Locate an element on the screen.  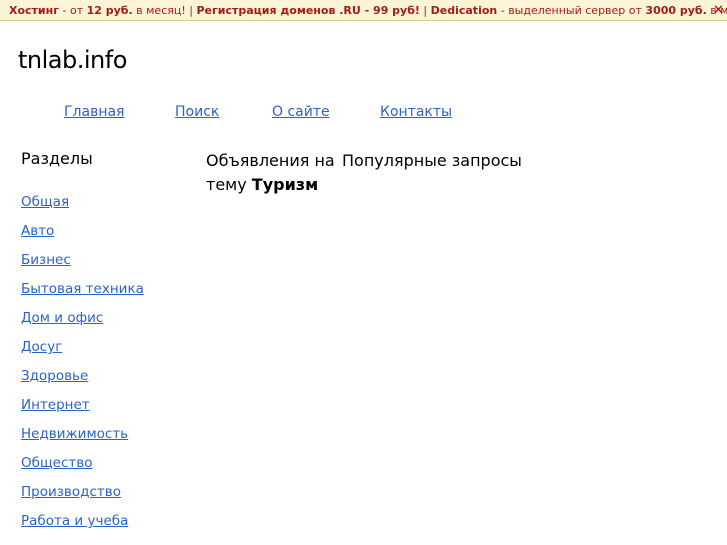
nav-home-link: Главная is located at coordinates (94, 112).